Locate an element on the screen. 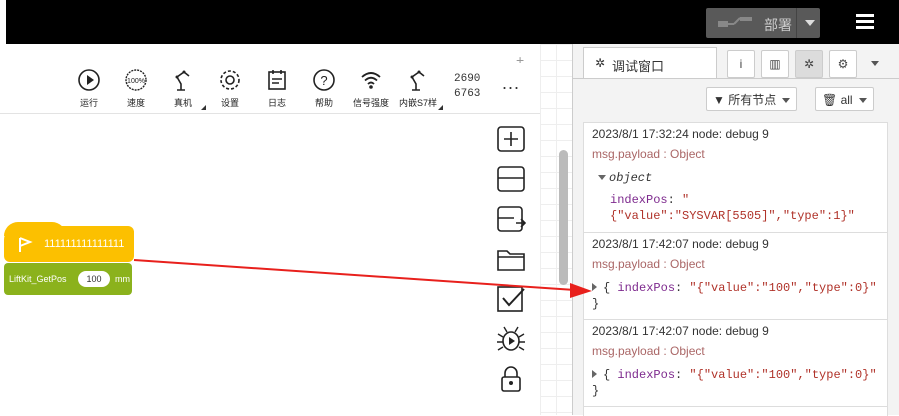 This screenshot has width=899, height=416. toolbar-embedded-s7: 内嵌S7样 is located at coordinates (418, 88).